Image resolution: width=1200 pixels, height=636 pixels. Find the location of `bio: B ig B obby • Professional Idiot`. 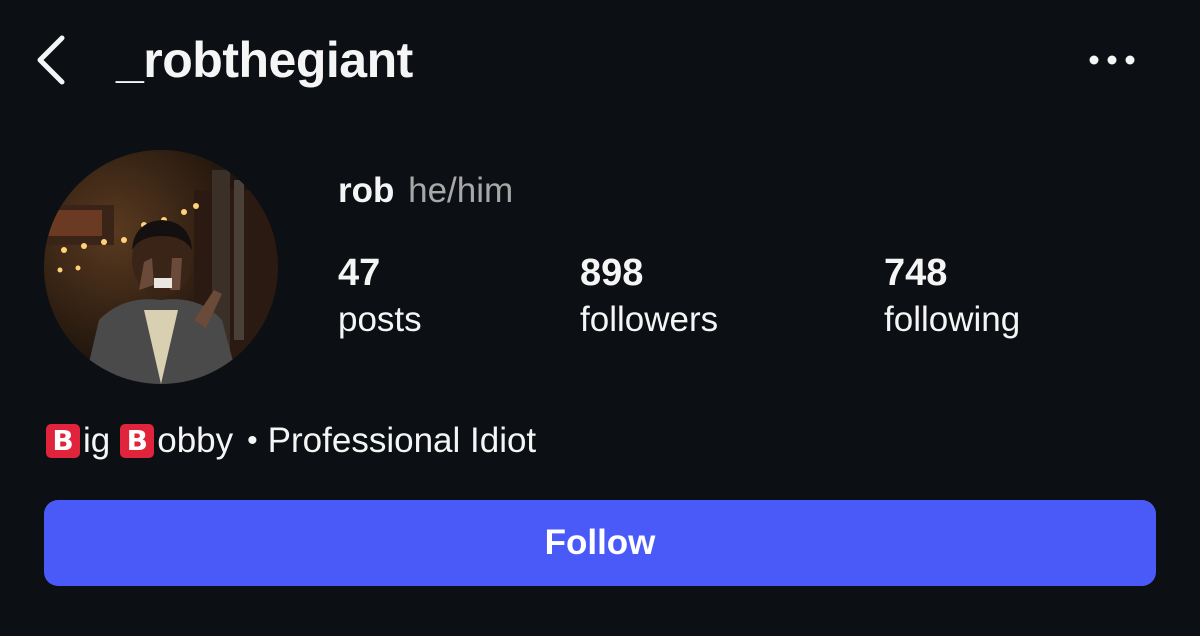

bio: B ig B obby • Professional Idiot is located at coordinates (291, 441).